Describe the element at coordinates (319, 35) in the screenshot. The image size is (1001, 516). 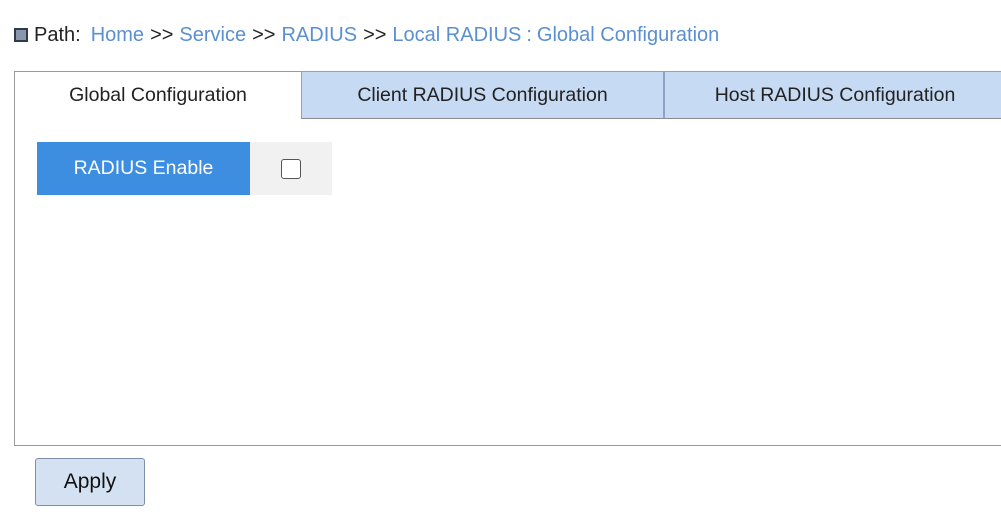
I see `breadcrumb-radius: RADIUS` at that location.